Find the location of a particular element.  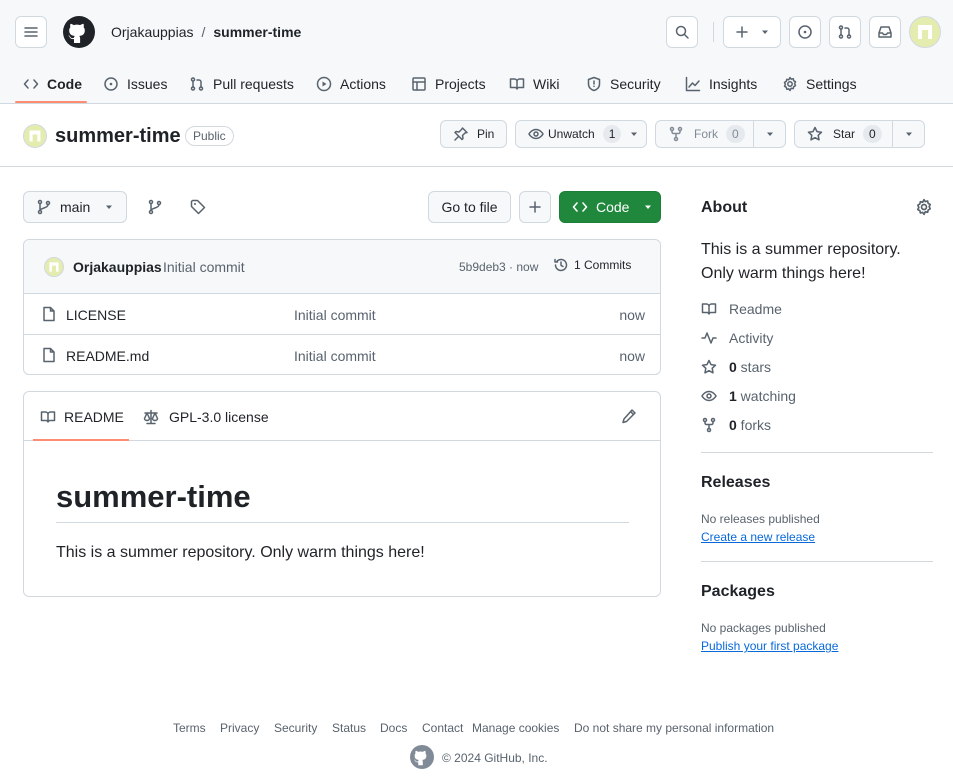

pin-button: Pin is located at coordinates (473, 134).